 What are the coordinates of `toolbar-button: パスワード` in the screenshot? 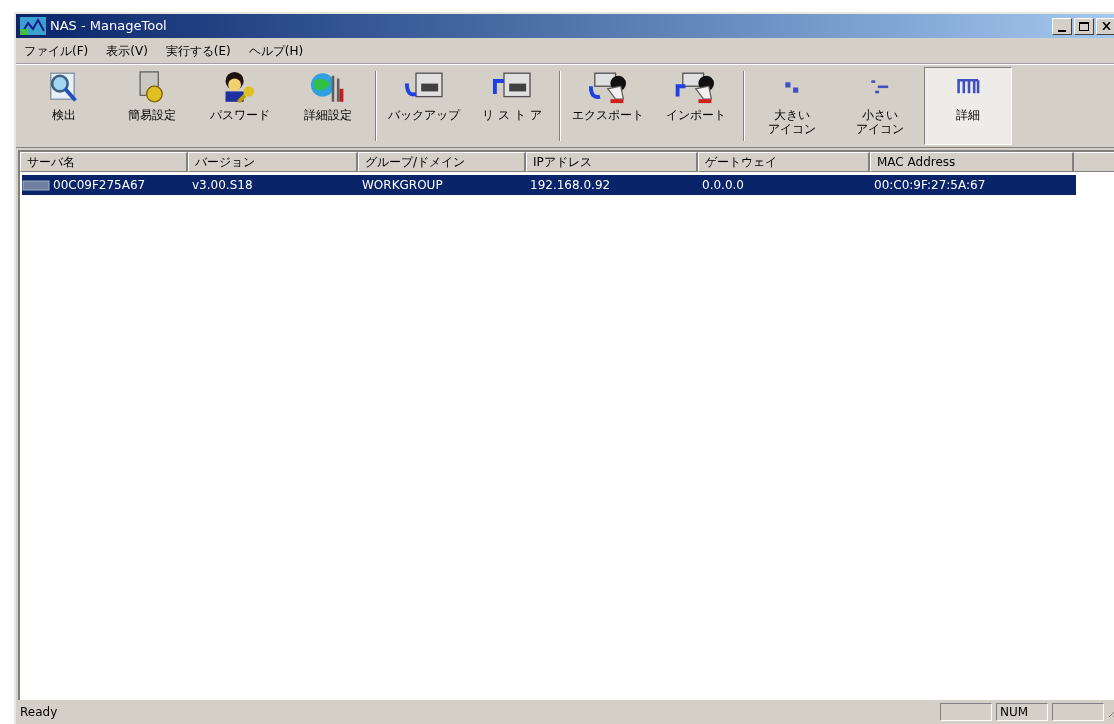 It's located at (240, 106).